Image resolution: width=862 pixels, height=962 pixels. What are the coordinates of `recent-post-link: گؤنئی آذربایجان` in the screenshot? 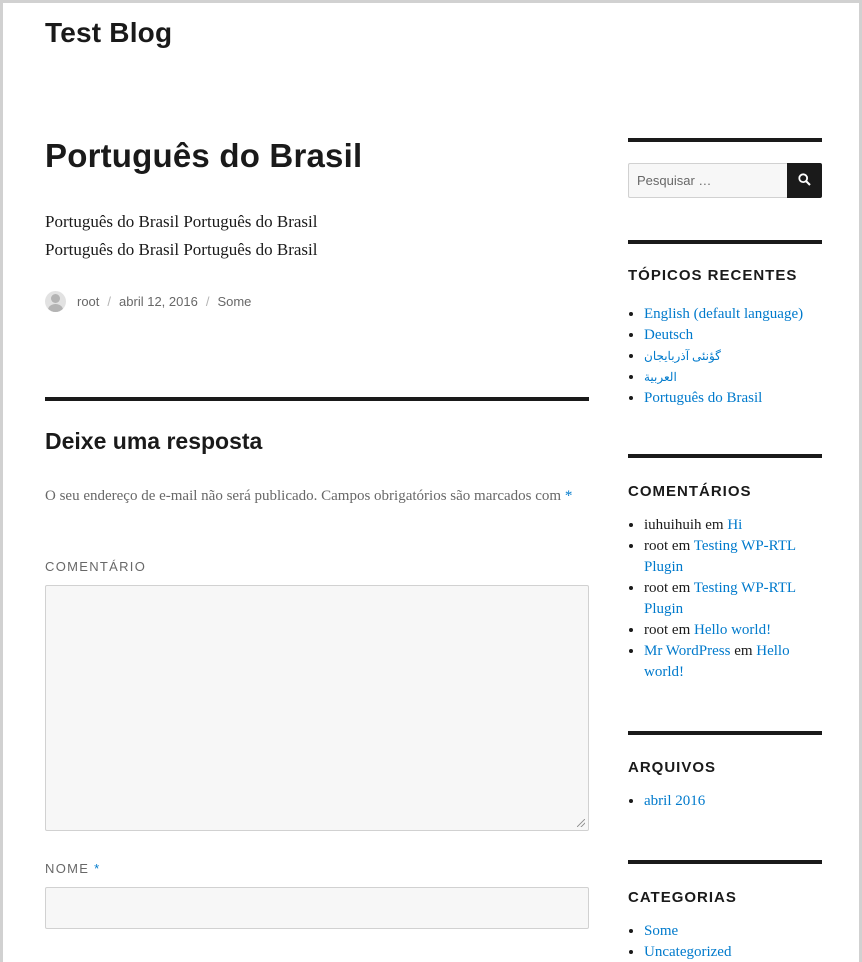 It's located at (682, 356).